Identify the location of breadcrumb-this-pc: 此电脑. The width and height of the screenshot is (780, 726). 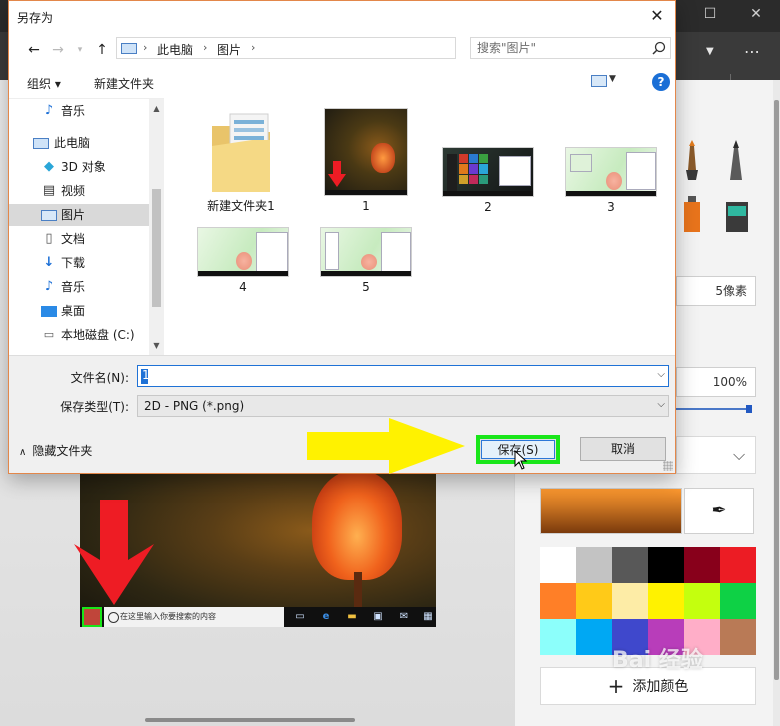
(175, 49).